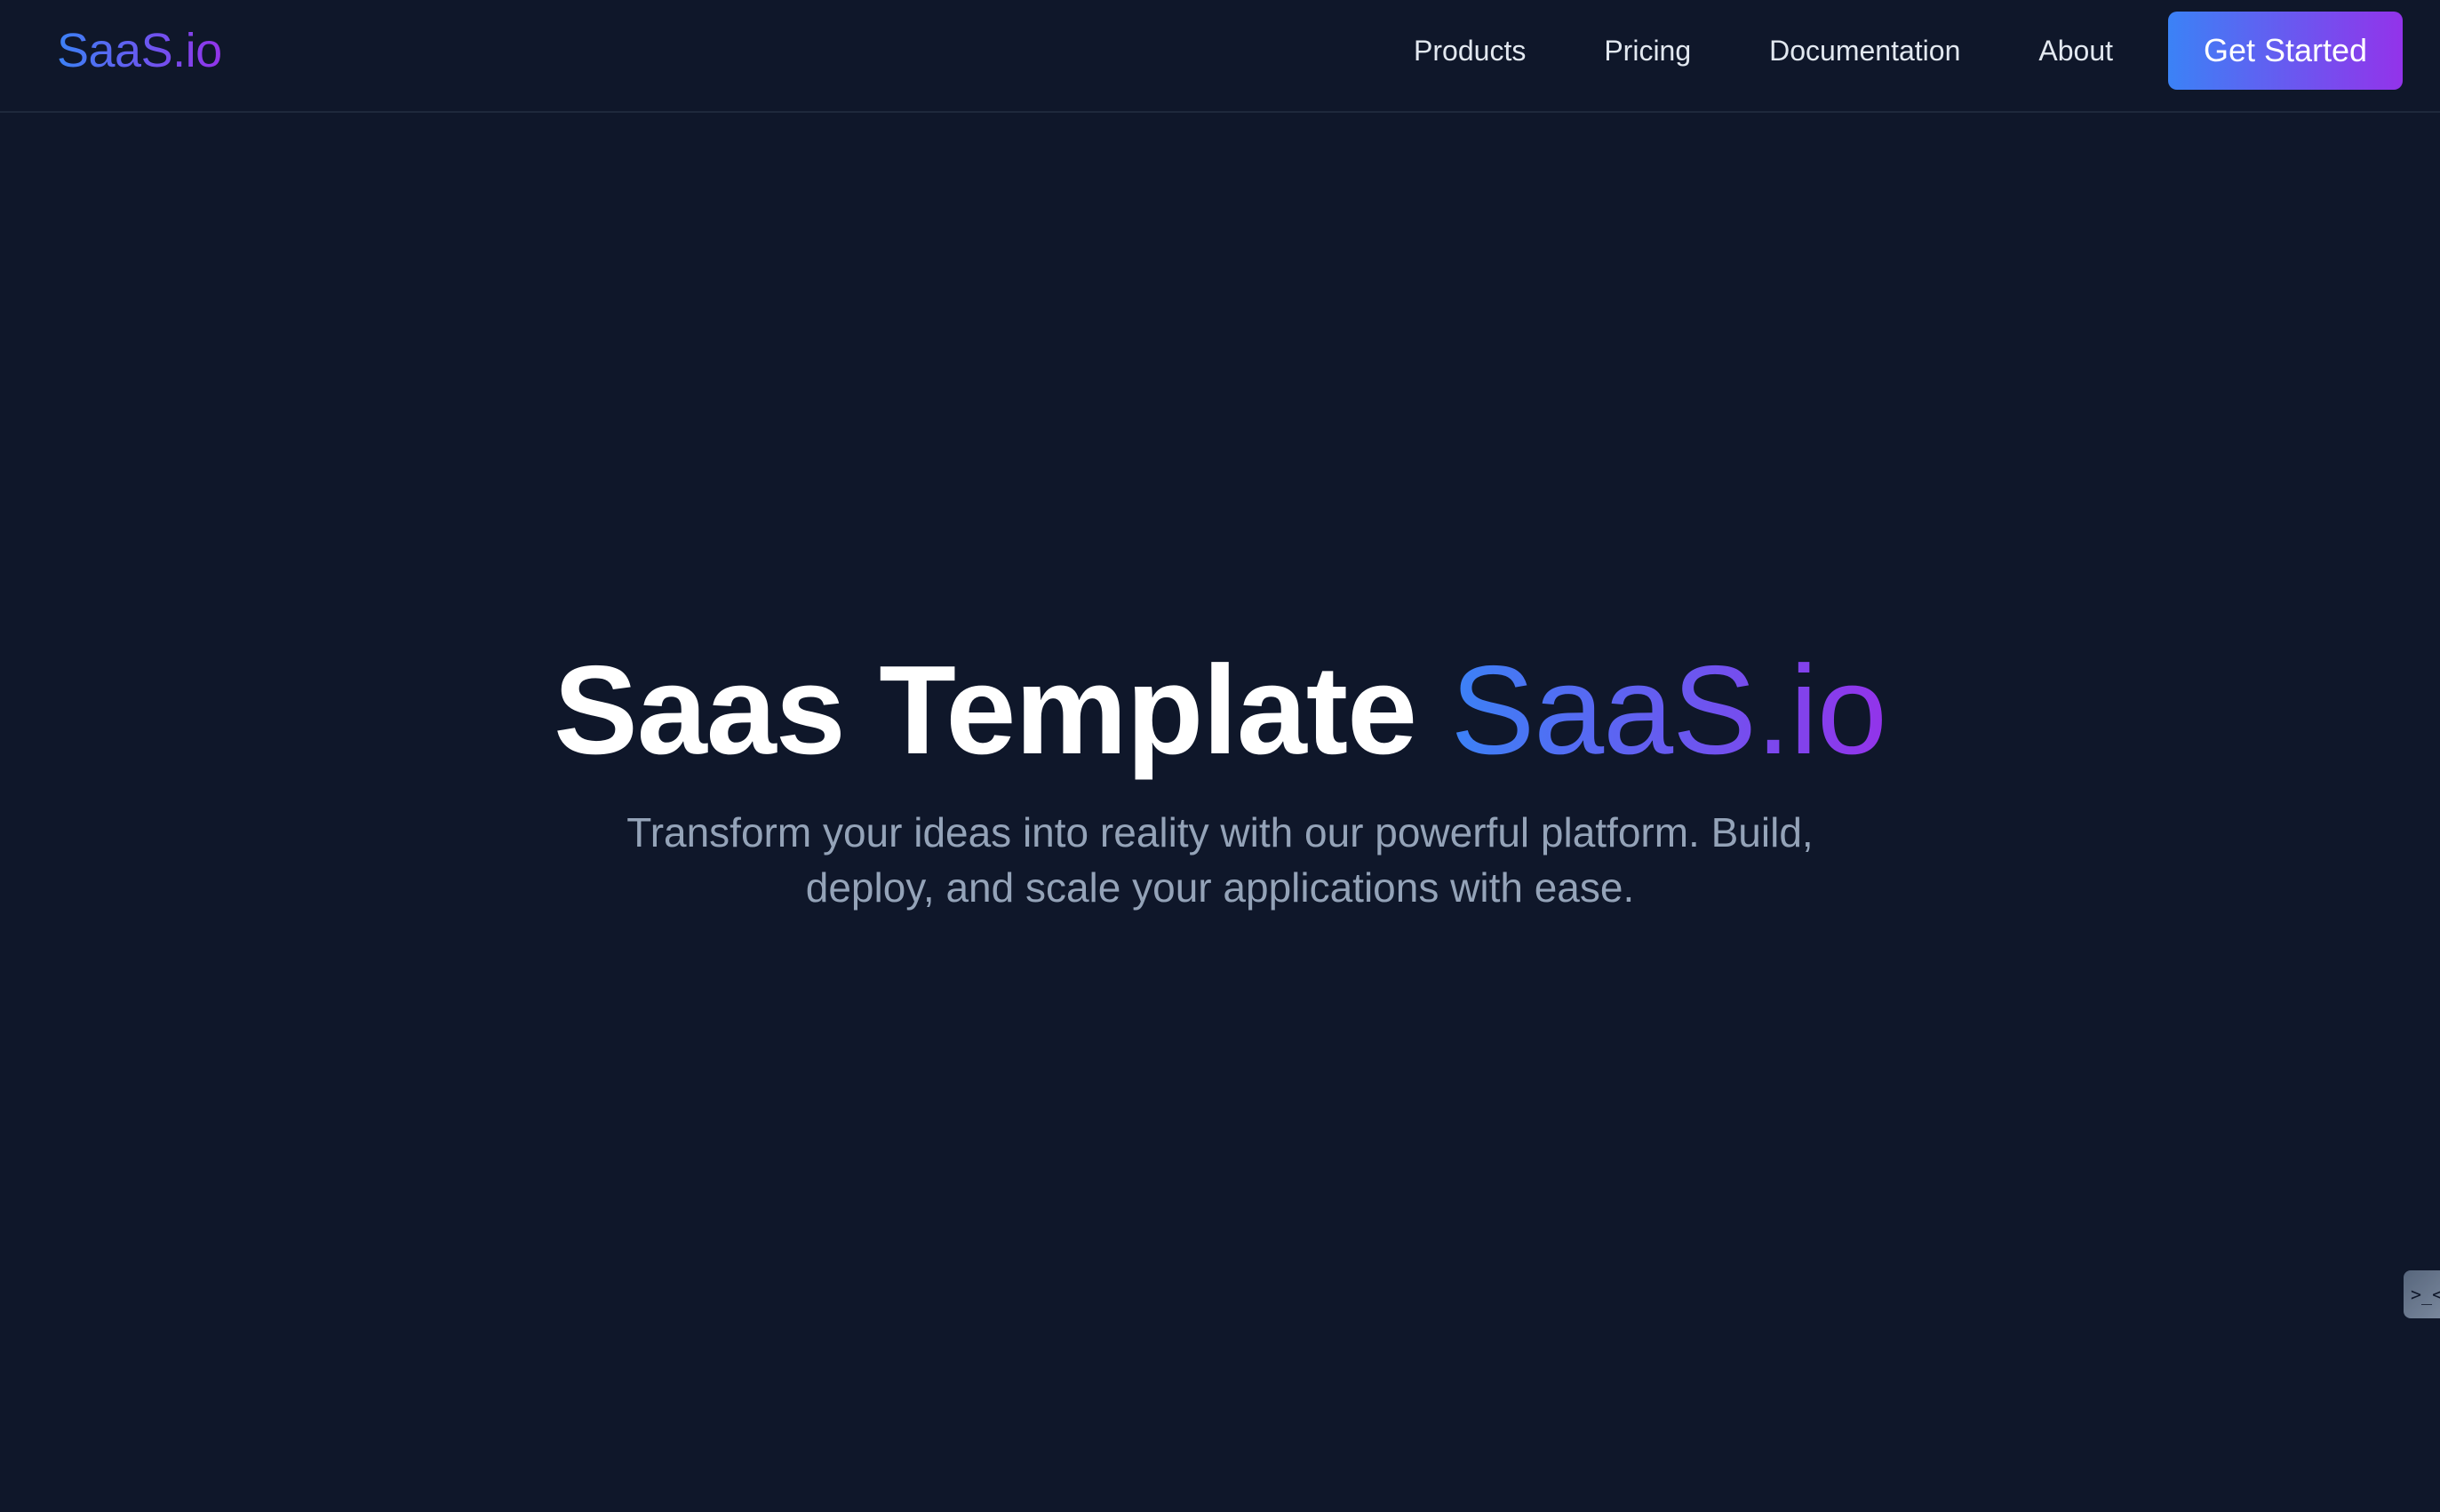 The height and width of the screenshot is (1512, 2440). I want to click on brand-logo: SaaS.io, so click(139, 50).